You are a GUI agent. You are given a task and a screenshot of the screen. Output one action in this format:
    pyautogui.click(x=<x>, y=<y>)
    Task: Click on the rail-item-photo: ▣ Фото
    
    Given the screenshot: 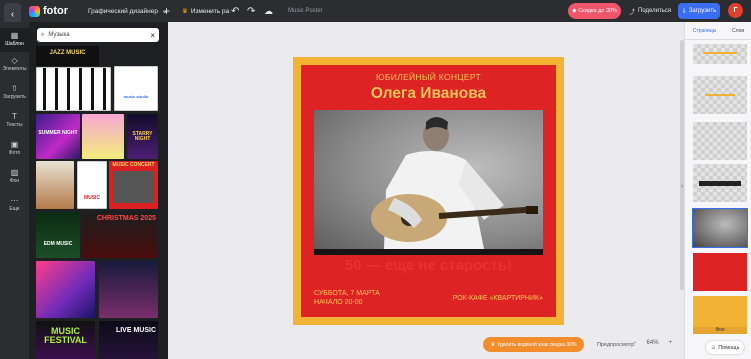 What is the action you would take?
    pyautogui.click(x=14, y=148)
    